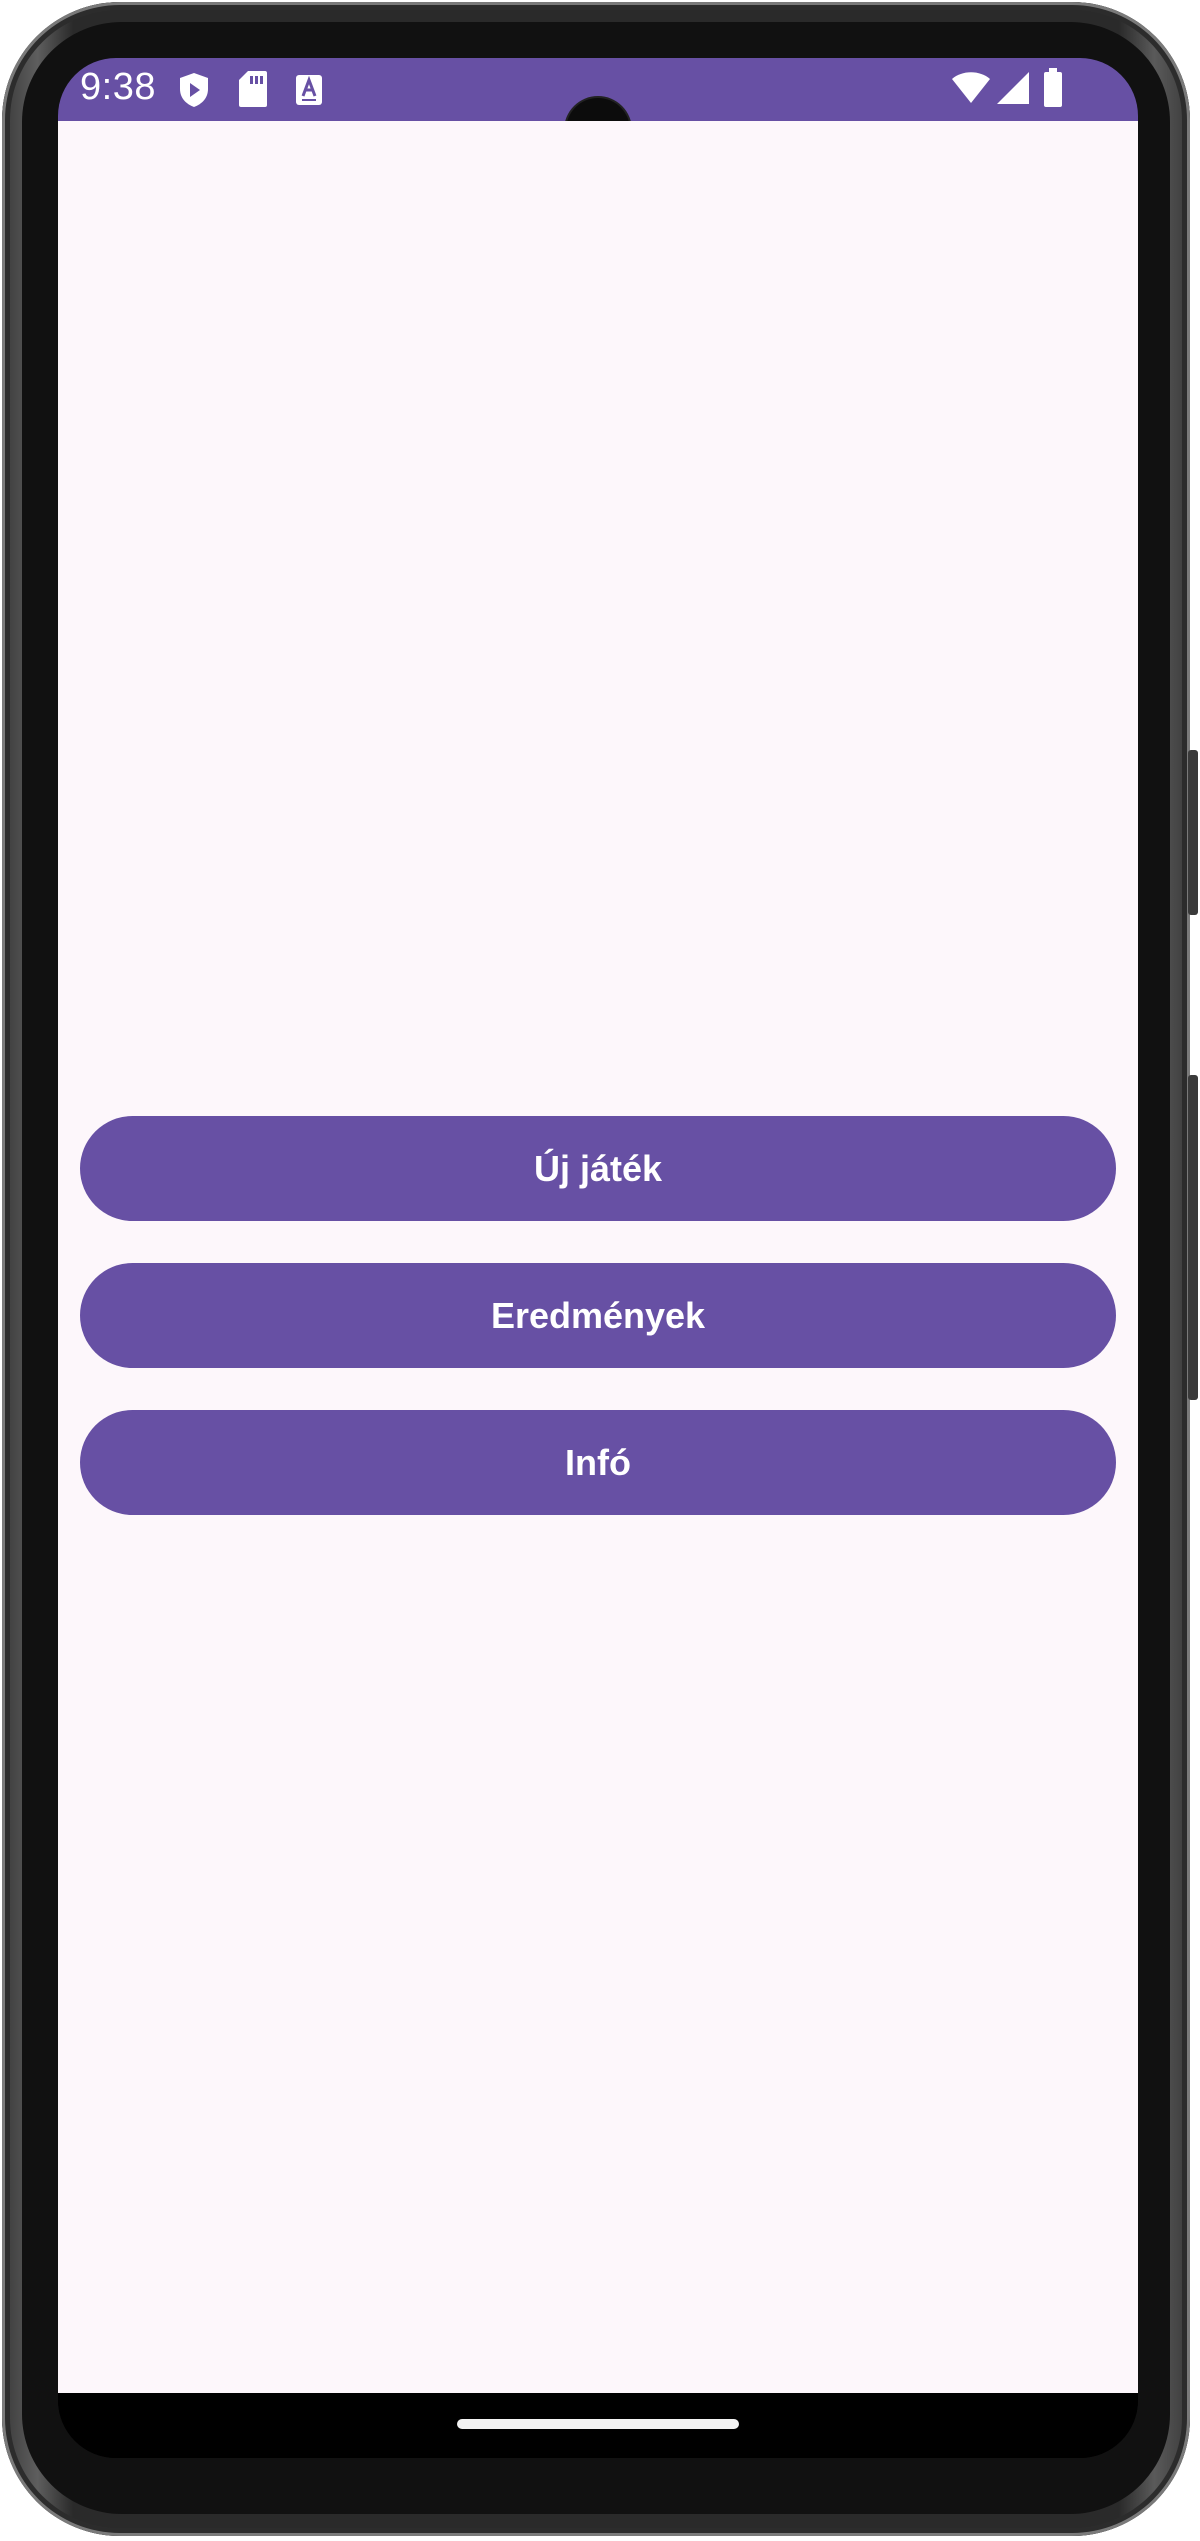  What do you see at coordinates (309, 90) in the screenshot?
I see `keyboard-a-icon` at bounding box center [309, 90].